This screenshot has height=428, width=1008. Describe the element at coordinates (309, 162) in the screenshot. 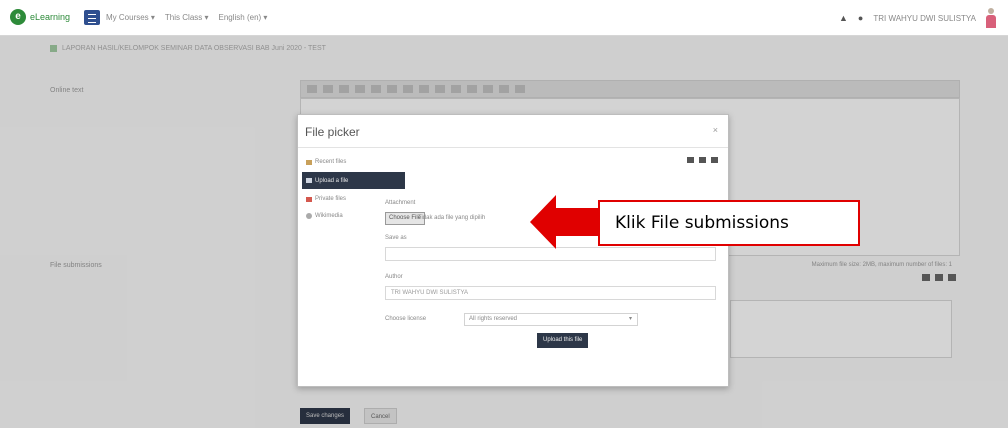

I see `recent-files-icon` at that location.